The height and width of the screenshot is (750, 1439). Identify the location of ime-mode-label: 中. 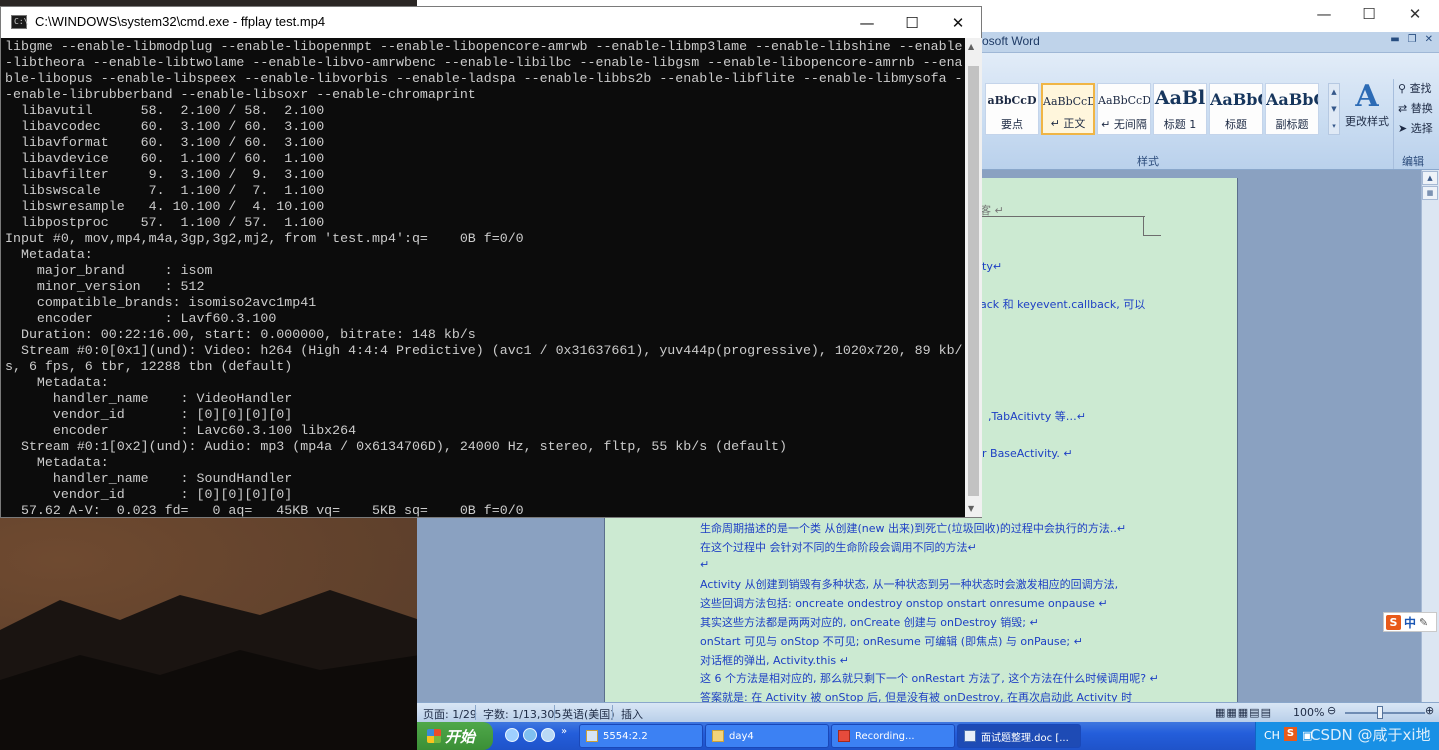
(1410, 622).